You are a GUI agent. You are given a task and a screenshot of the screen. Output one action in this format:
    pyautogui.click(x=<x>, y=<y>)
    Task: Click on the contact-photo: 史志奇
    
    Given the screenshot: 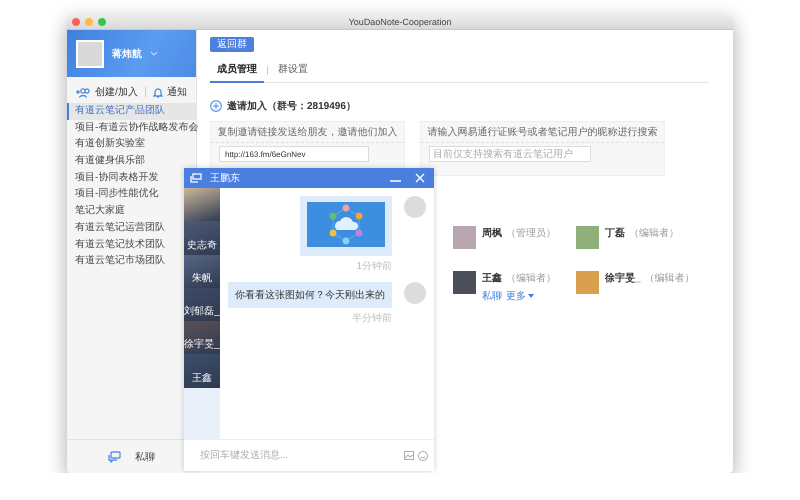 What is the action you would take?
    pyautogui.click(x=202, y=238)
    